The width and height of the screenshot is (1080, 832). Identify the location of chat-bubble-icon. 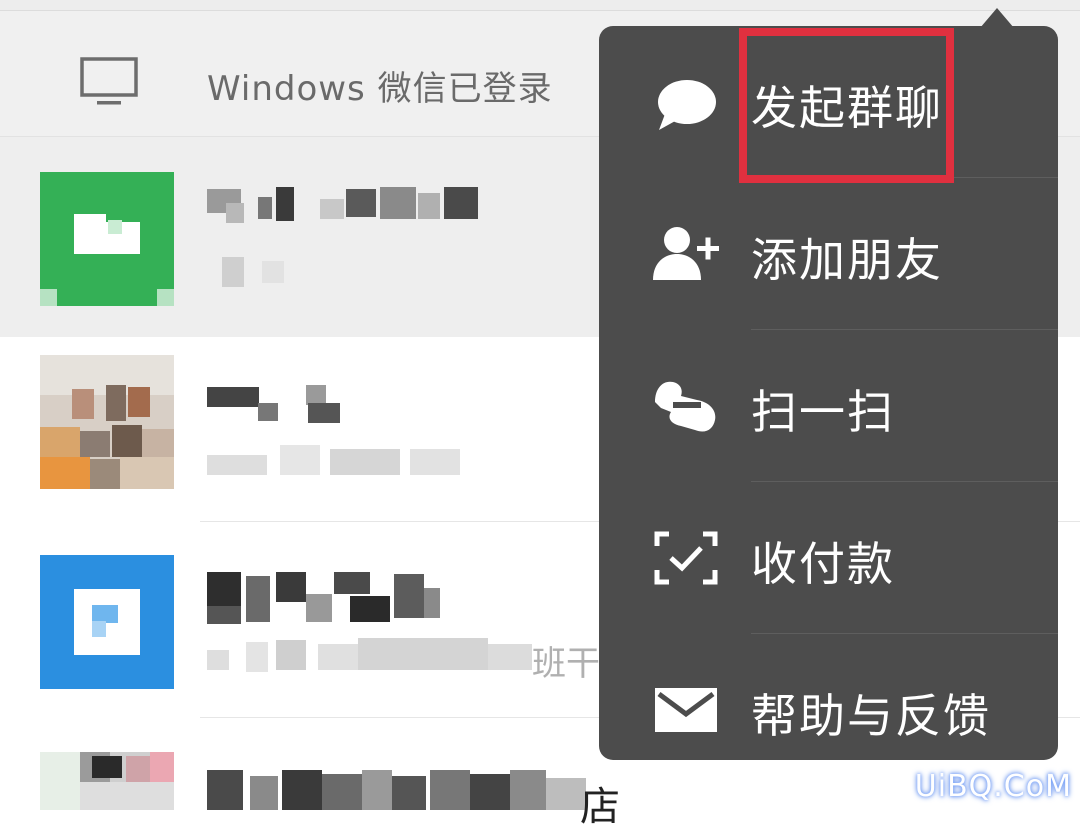
(687, 105).